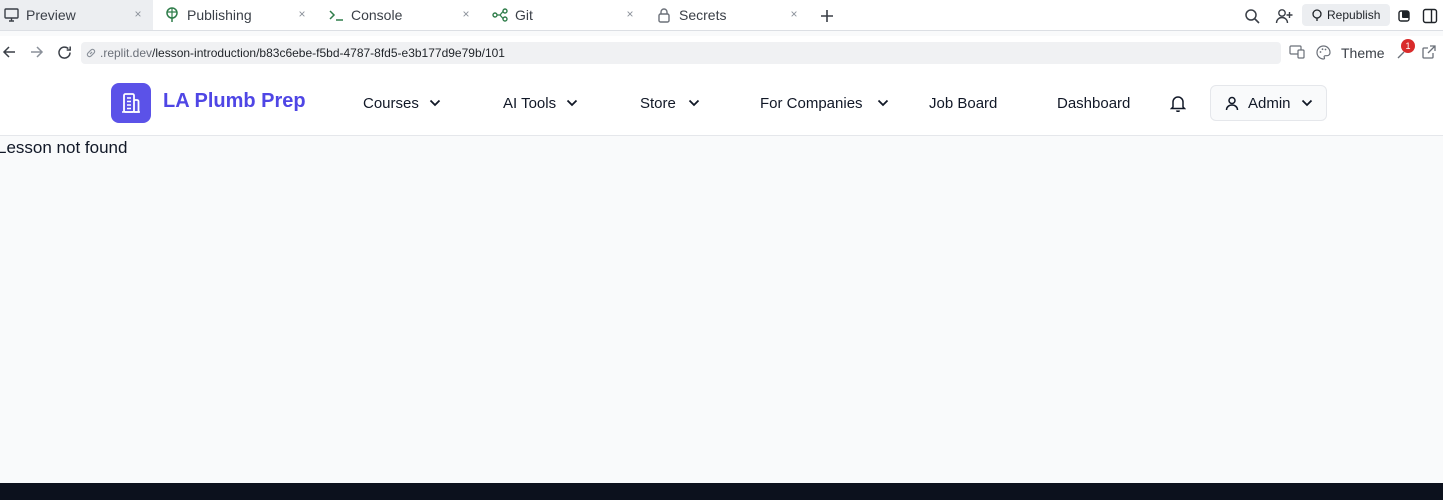 This screenshot has height=500, width=1443. Describe the element at coordinates (658, 103) in the screenshot. I see `nav-label: Store` at that location.